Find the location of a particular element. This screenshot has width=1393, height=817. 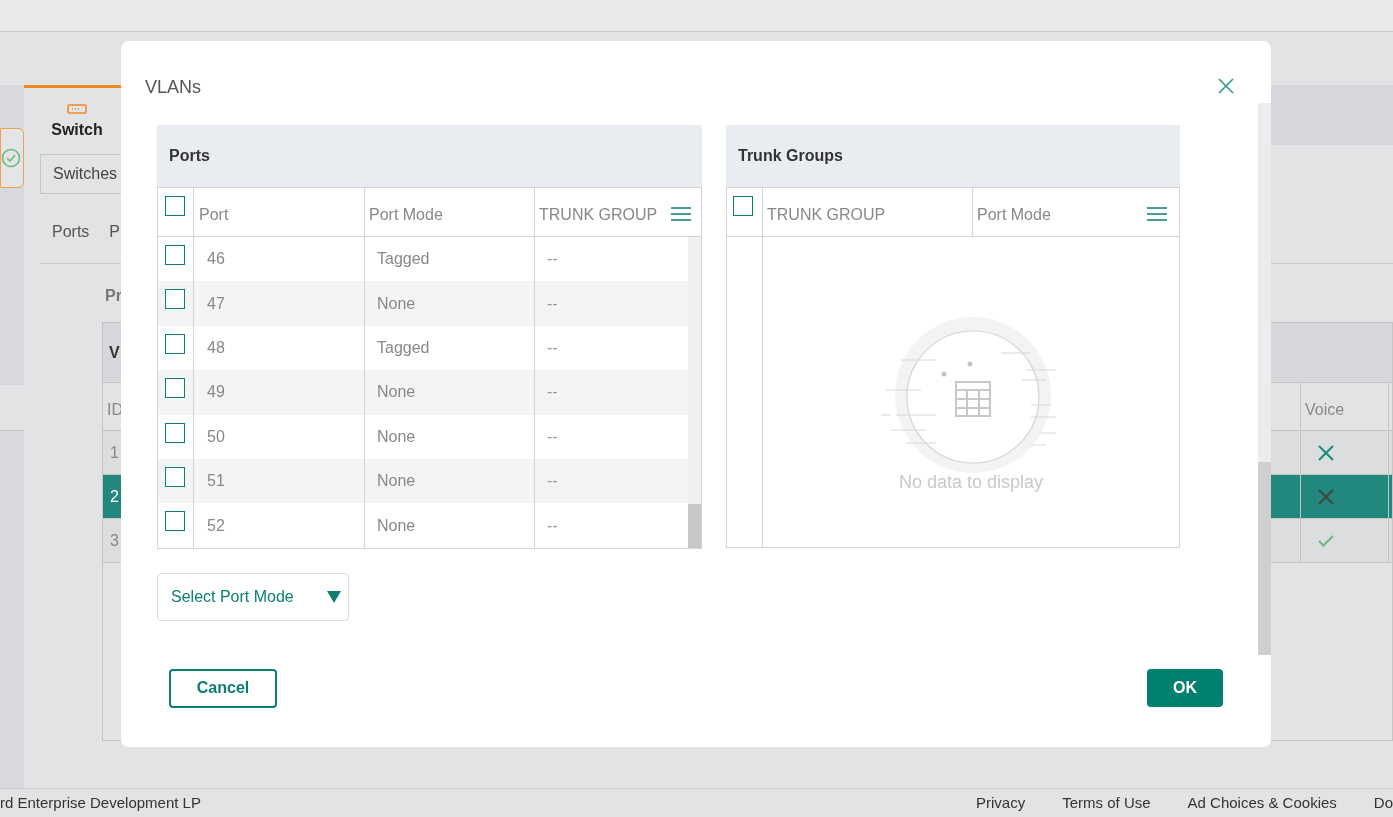

table-cell: 52 is located at coordinates (279, 525).